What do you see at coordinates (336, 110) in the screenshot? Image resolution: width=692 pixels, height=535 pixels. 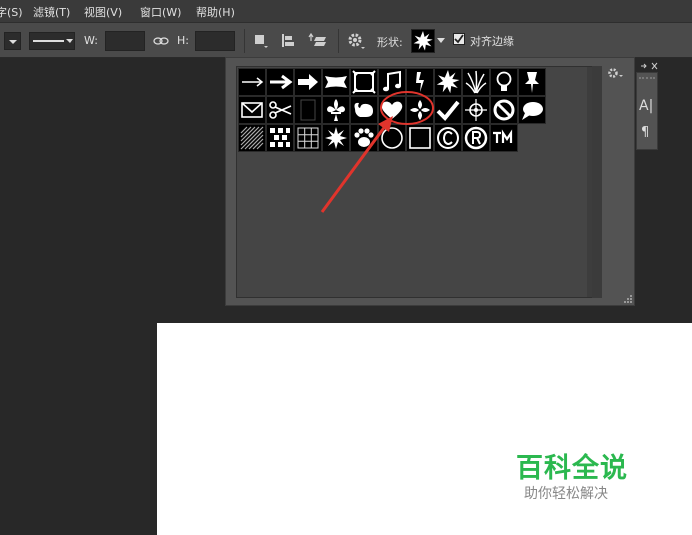 I see `fleur-de-lis-shape` at bounding box center [336, 110].